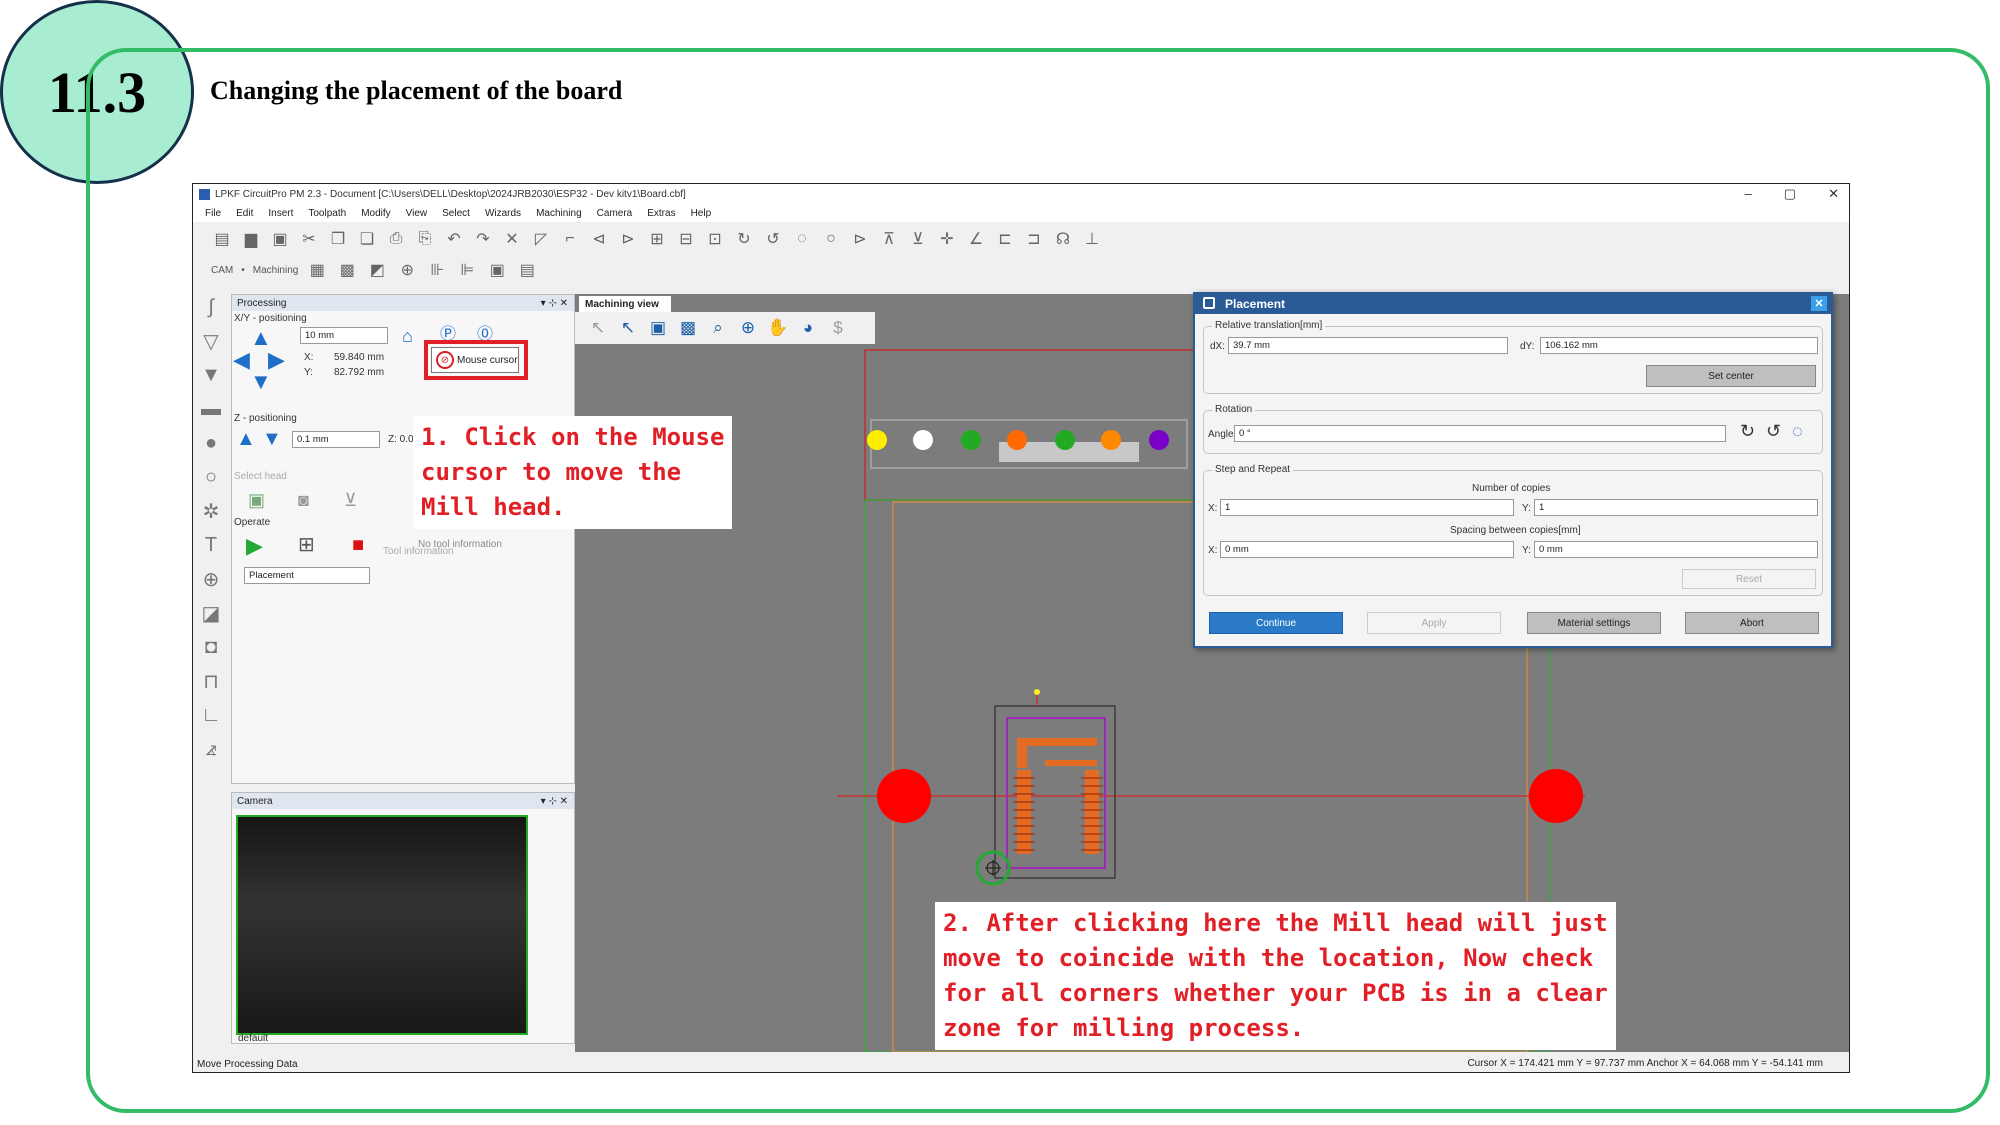 This screenshot has width=2000, height=1125. I want to click on distribute-icon: ⊟, so click(686, 239).